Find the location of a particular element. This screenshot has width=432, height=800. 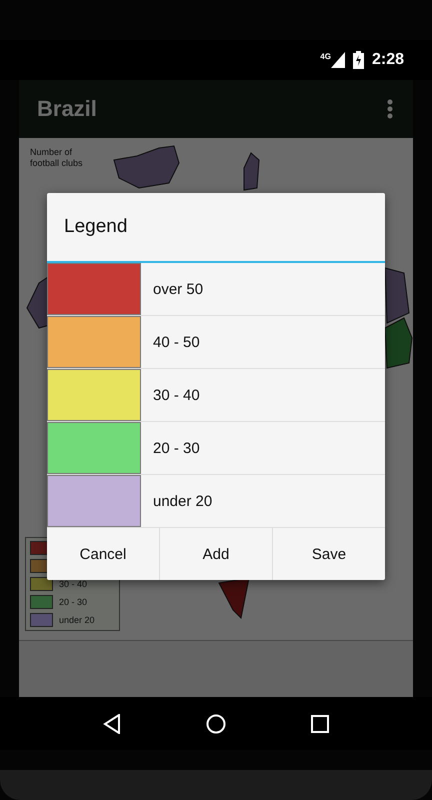

network-label: 4G is located at coordinates (325, 56).